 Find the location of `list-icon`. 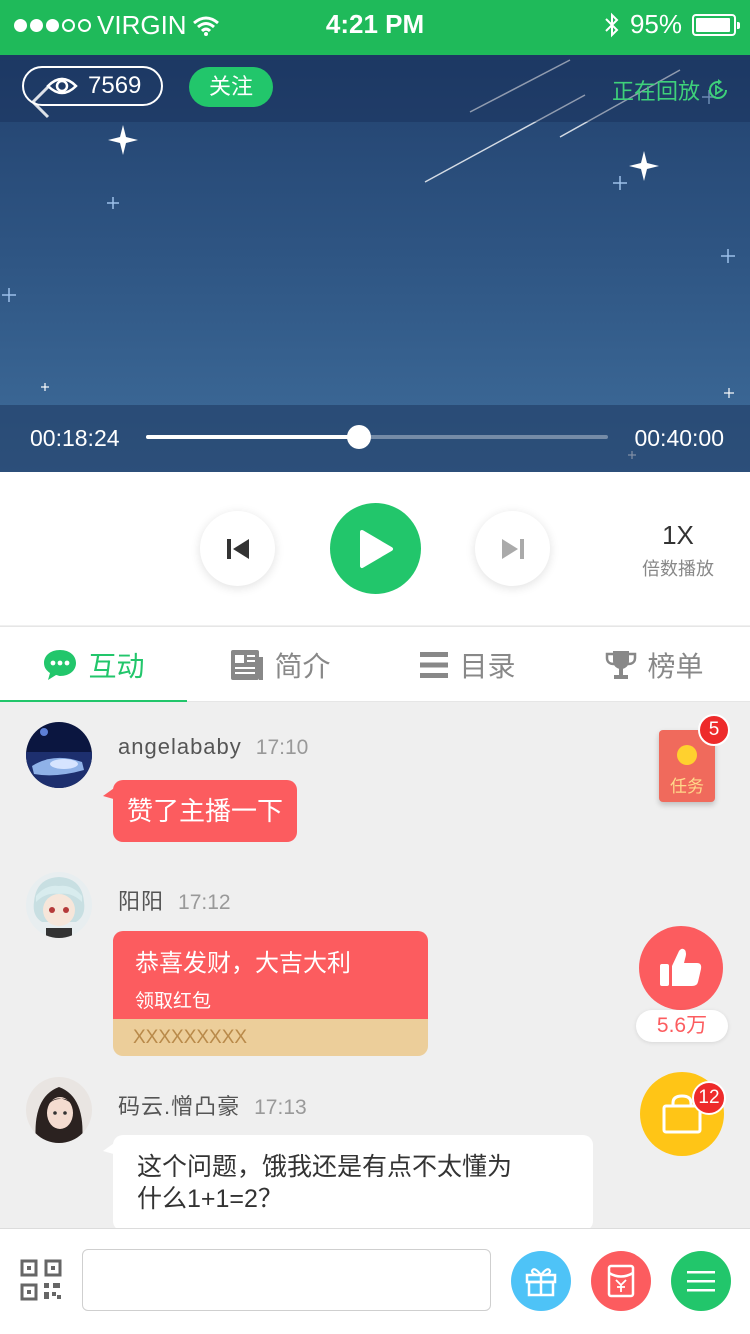

list-icon is located at coordinates (434, 665).